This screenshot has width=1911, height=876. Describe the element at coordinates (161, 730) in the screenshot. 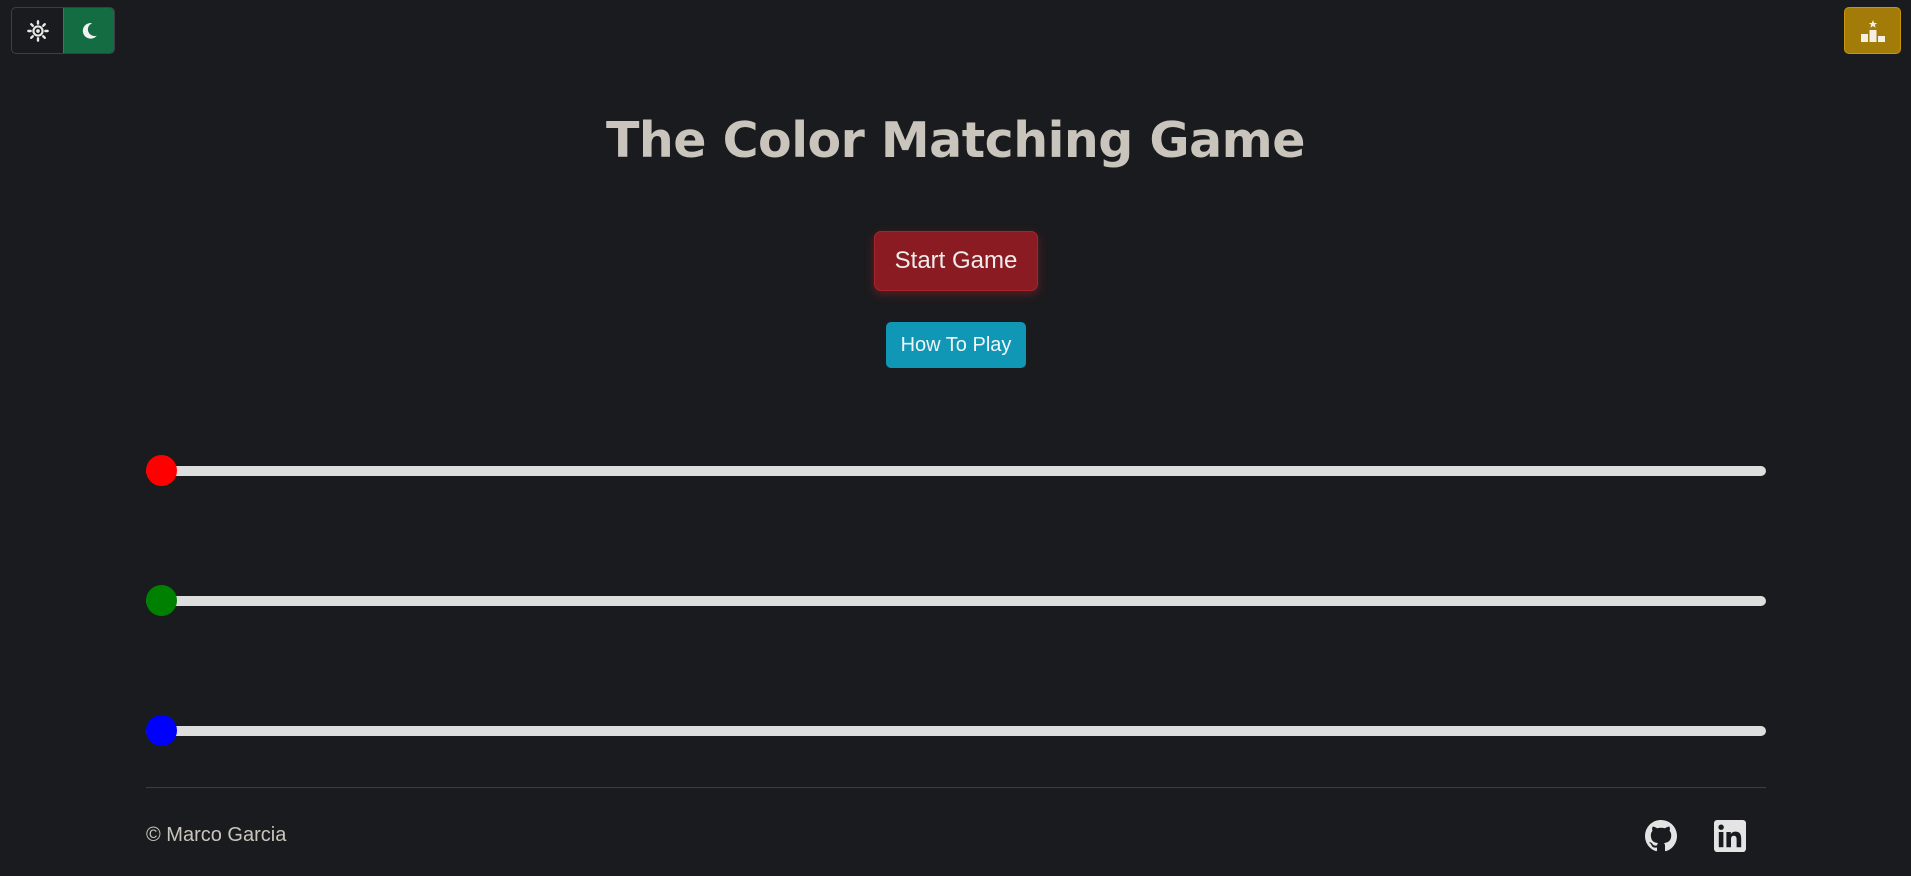

I see `blue-slider-thumb` at that location.